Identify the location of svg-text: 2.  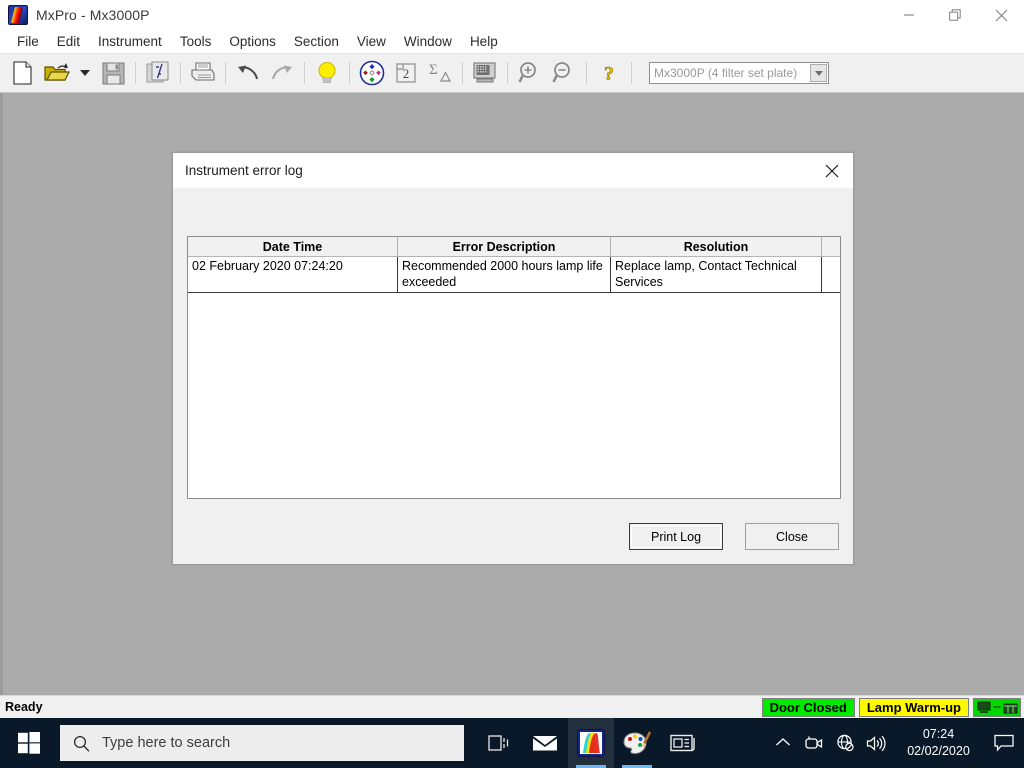
(406, 73).